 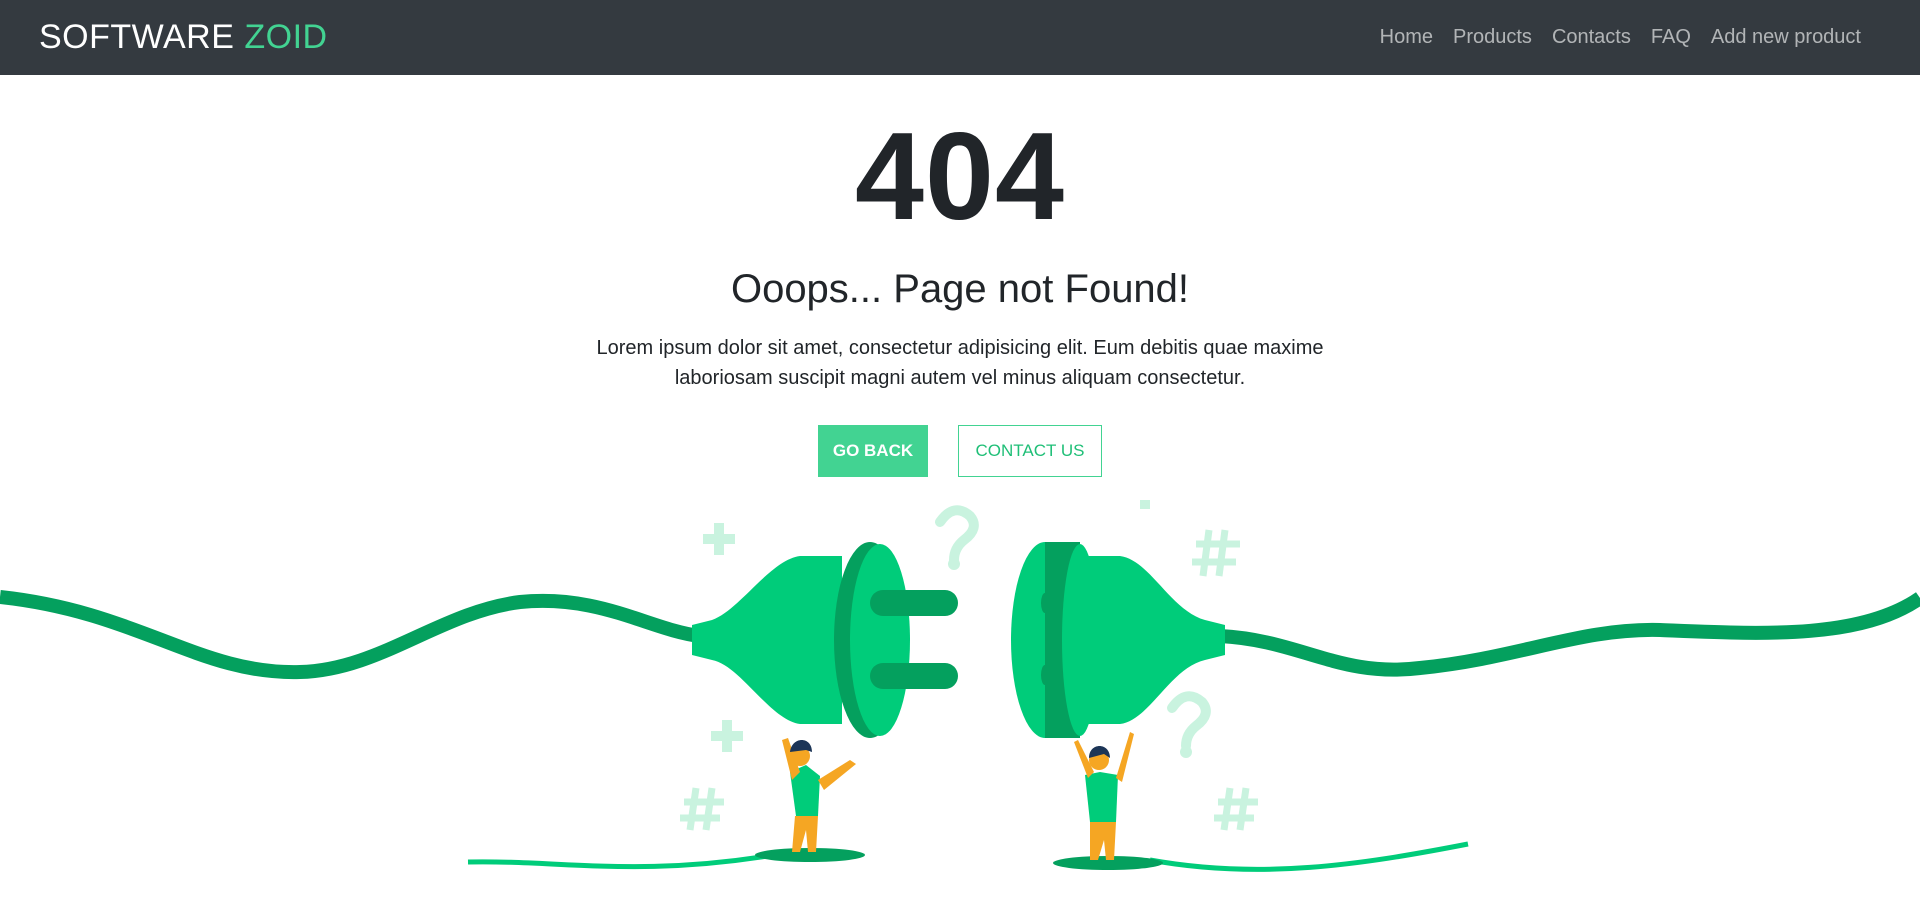 I want to click on right-main-cable, so click(x=1569, y=634).